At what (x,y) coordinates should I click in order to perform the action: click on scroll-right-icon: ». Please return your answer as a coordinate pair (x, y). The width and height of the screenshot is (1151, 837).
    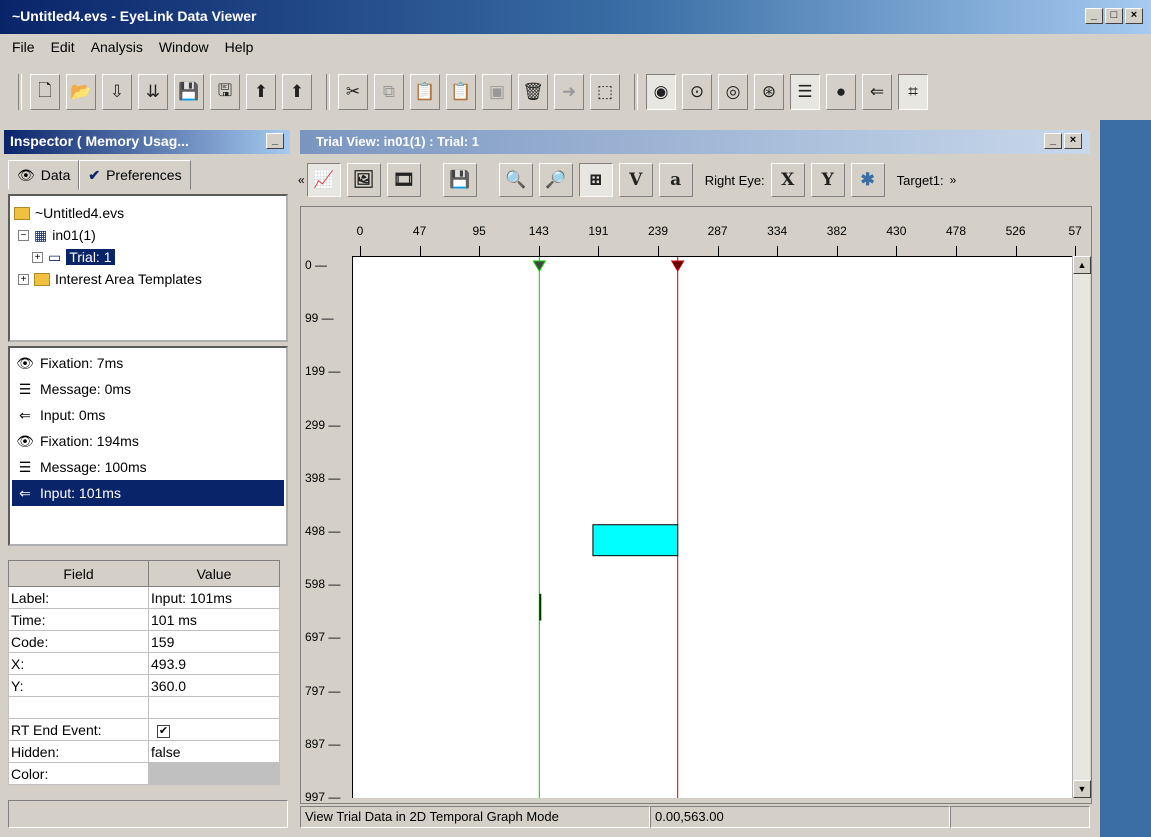
    Looking at the image, I should click on (953, 180).